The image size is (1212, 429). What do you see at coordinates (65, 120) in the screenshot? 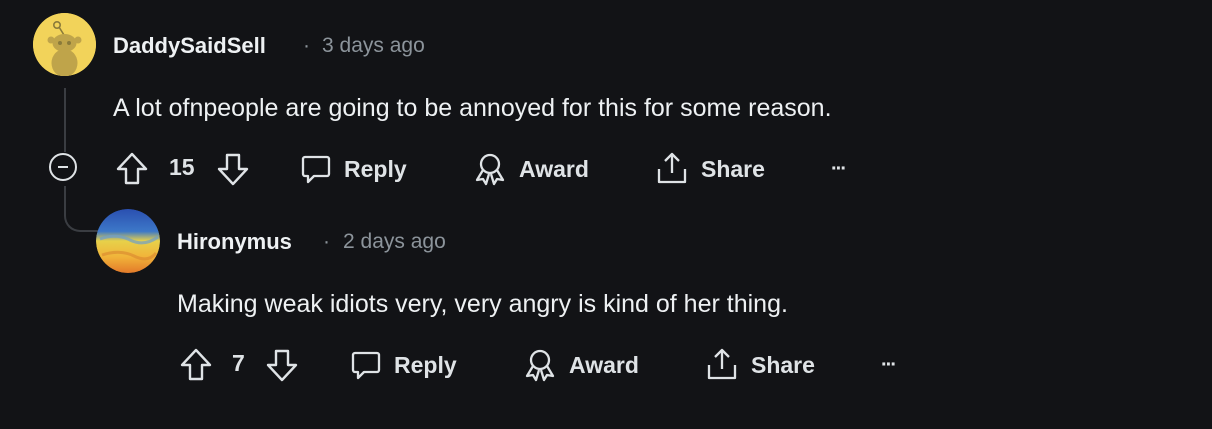
I see `thread-line` at bounding box center [65, 120].